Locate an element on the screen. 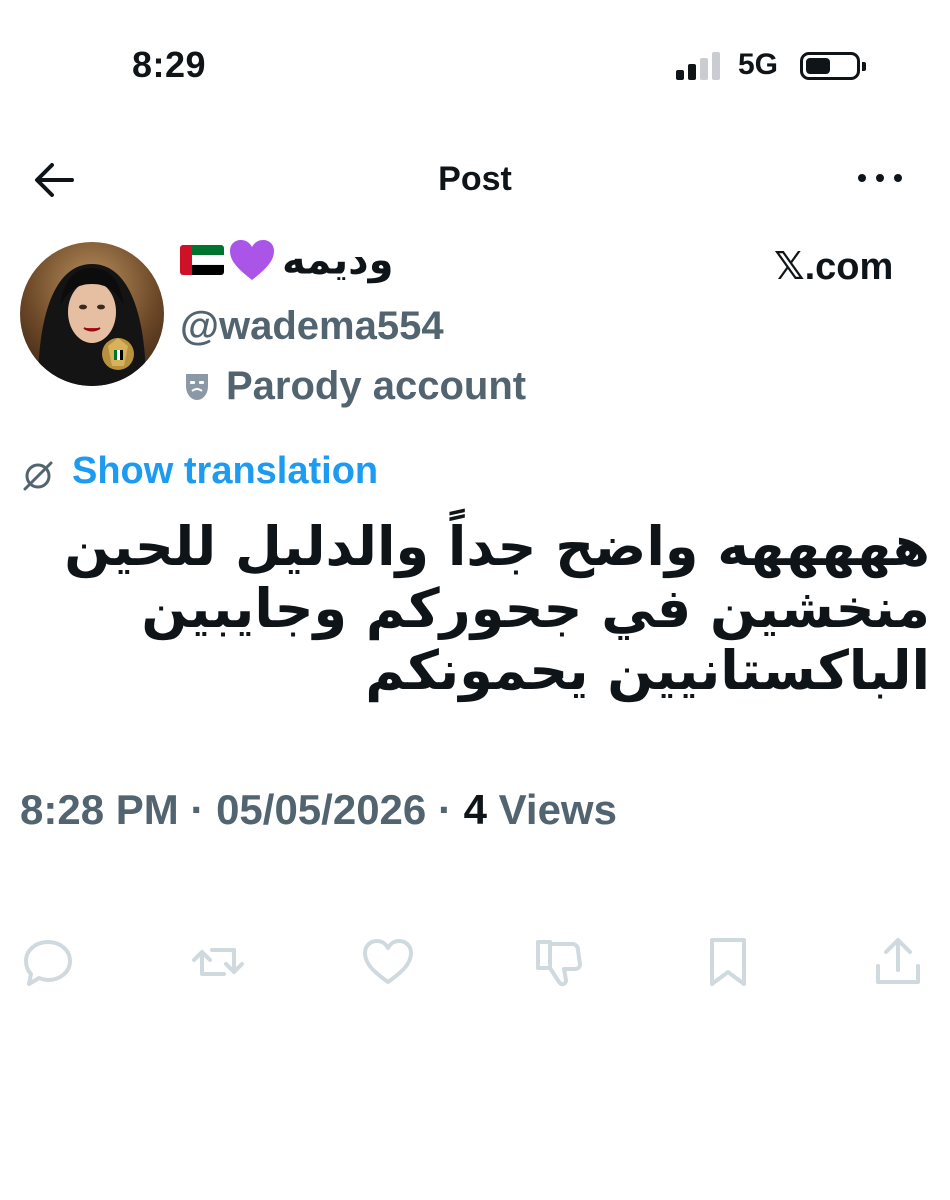 The image size is (950, 1200). view-count: 4 is located at coordinates (475, 809).